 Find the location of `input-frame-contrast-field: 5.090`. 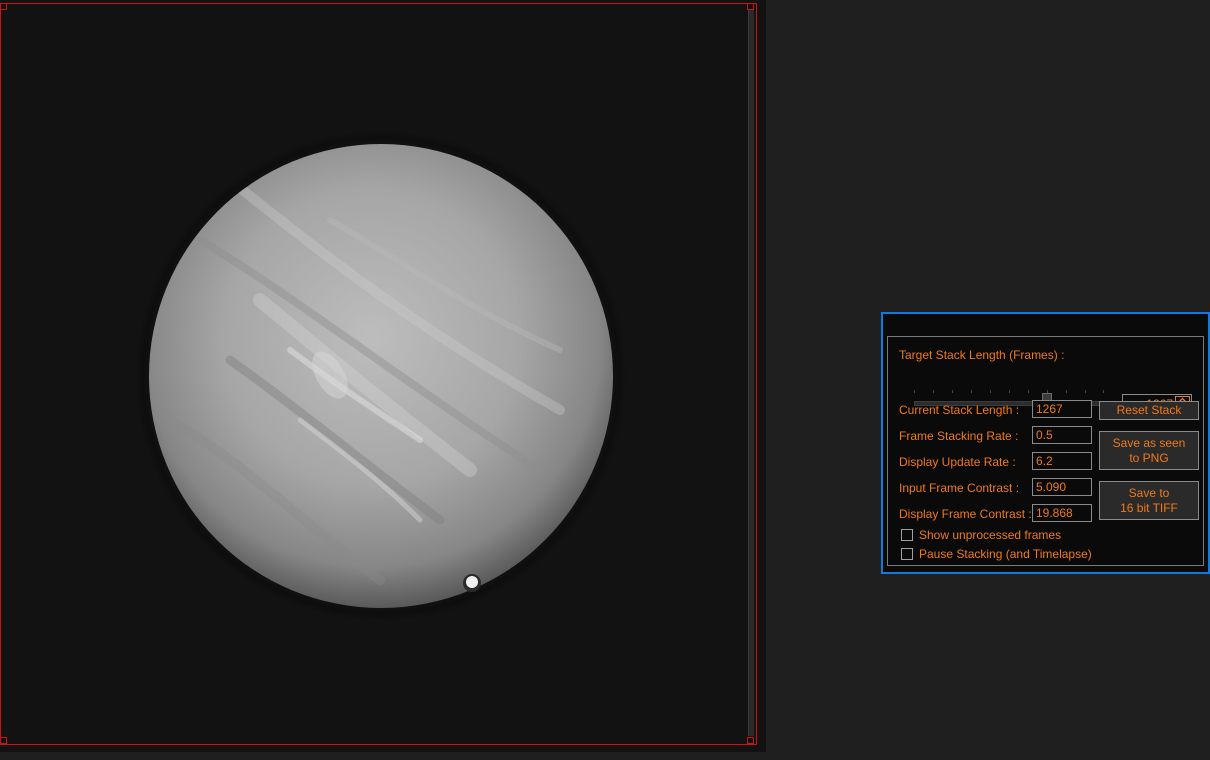

input-frame-contrast-field: 5.090 is located at coordinates (1062, 487).